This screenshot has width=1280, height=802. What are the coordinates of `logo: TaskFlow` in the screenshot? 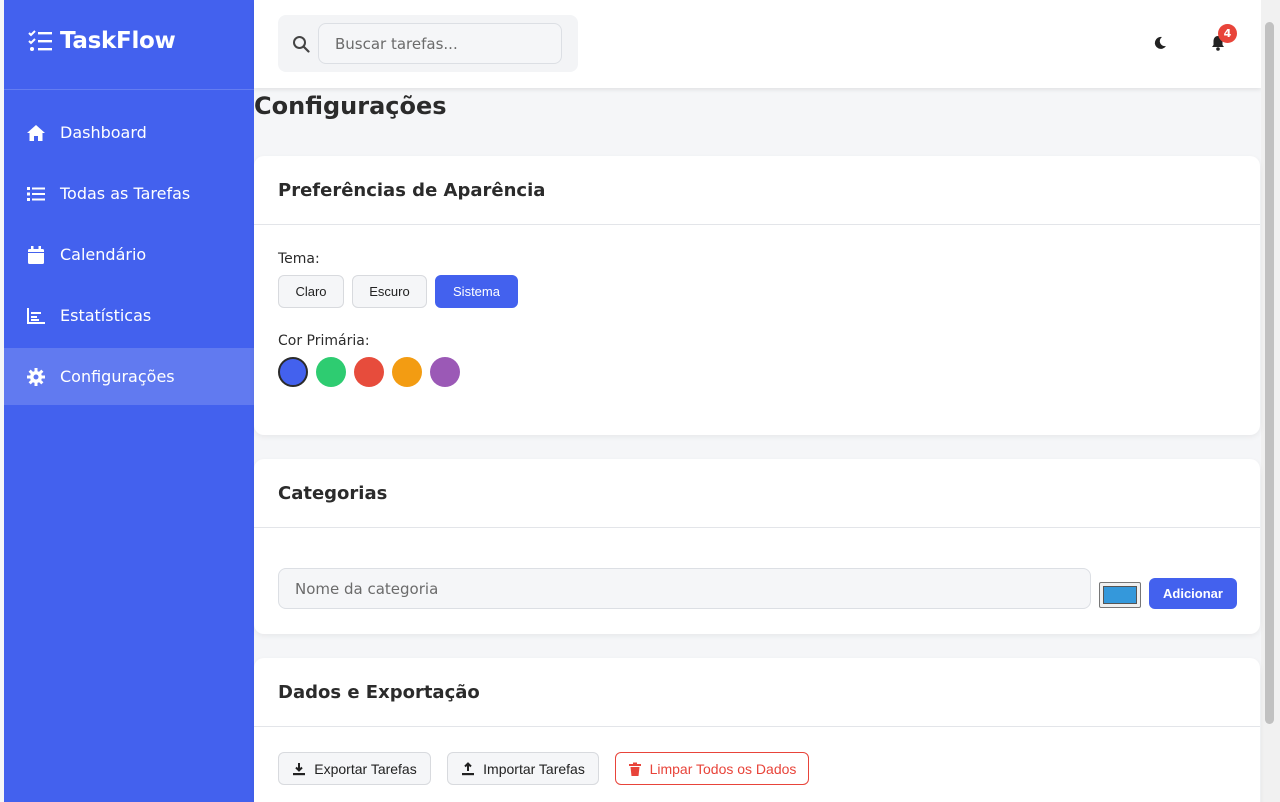 It's located at (129, 45).